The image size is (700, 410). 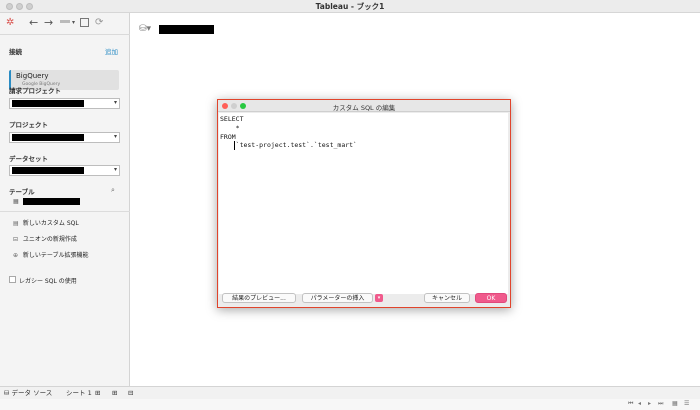 I want to click on sql-line: SELECT, so click(x=232, y=119).